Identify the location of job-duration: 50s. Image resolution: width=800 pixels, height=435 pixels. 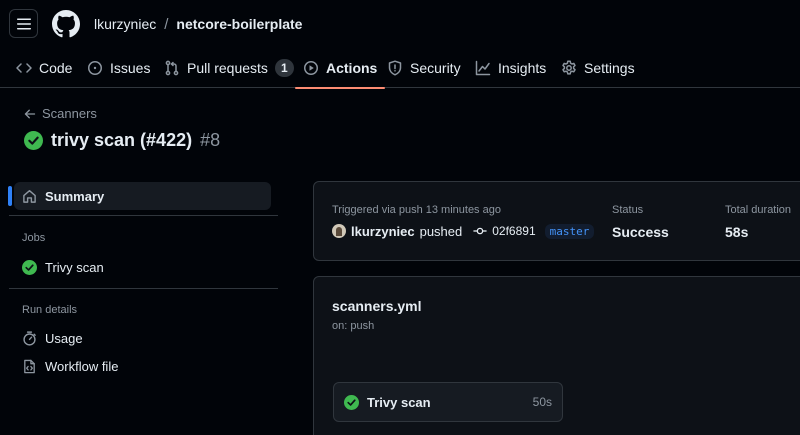
(542, 402).